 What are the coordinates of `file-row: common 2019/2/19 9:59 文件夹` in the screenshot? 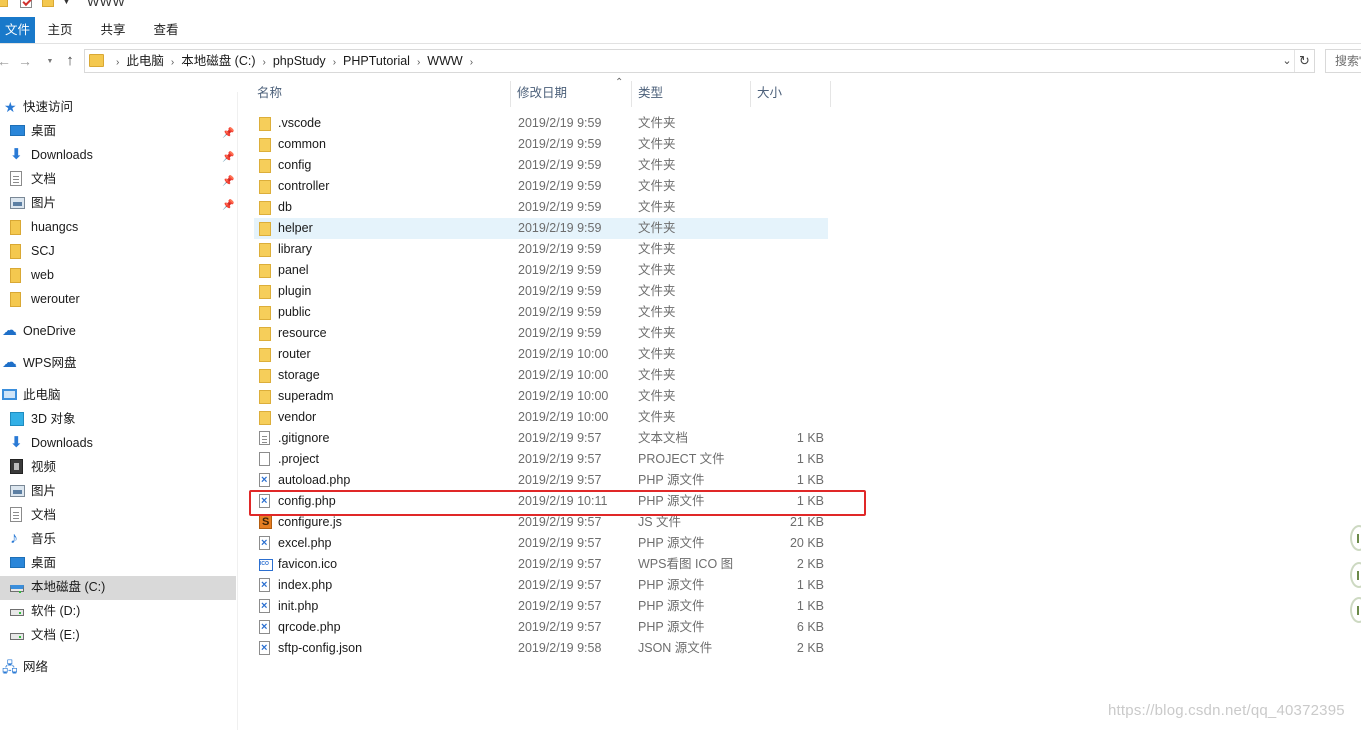 It's located at (541, 144).